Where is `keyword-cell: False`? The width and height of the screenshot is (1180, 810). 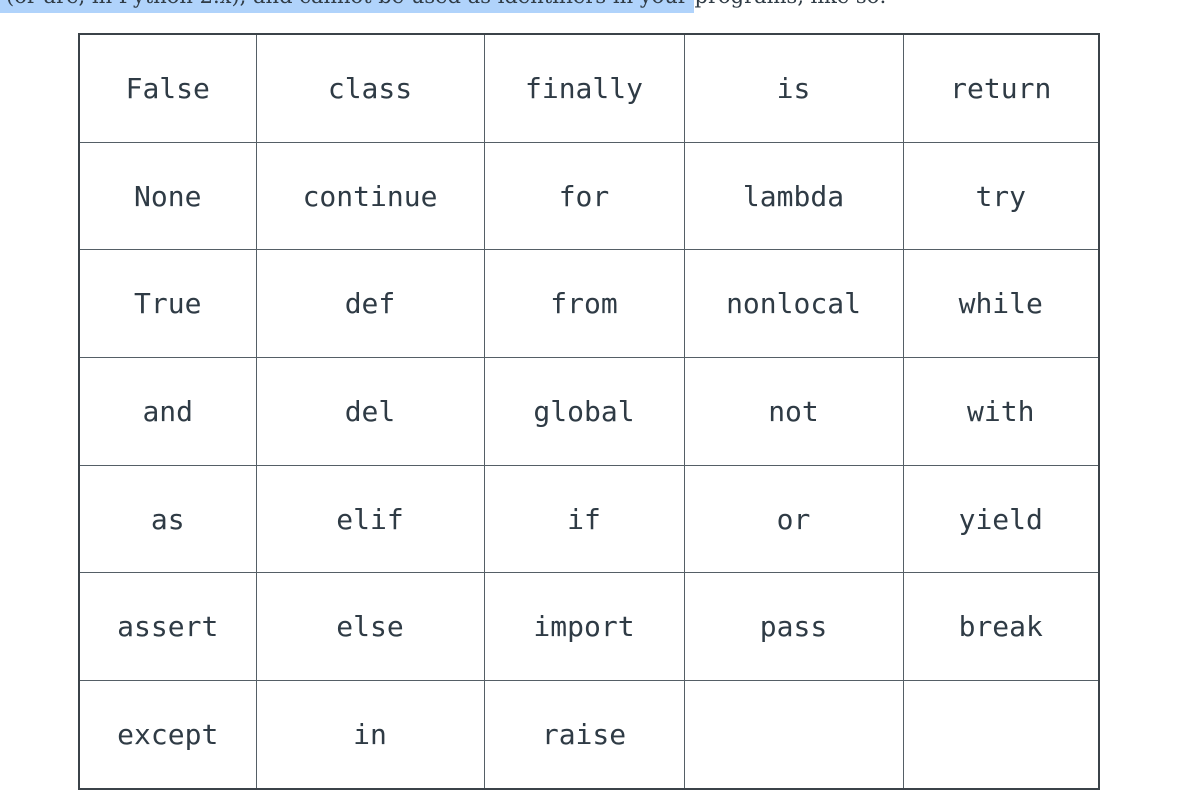
keyword-cell: False is located at coordinates (167, 88).